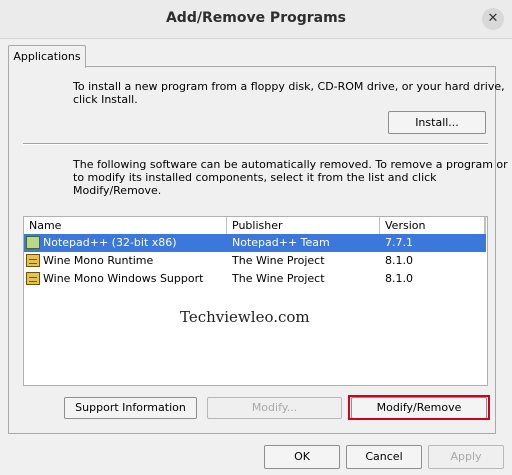 Image resolution: width=512 pixels, height=475 pixels. What do you see at coordinates (384, 457) in the screenshot?
I see `cancel-button: Cancel` at bounding box center [384, 457].